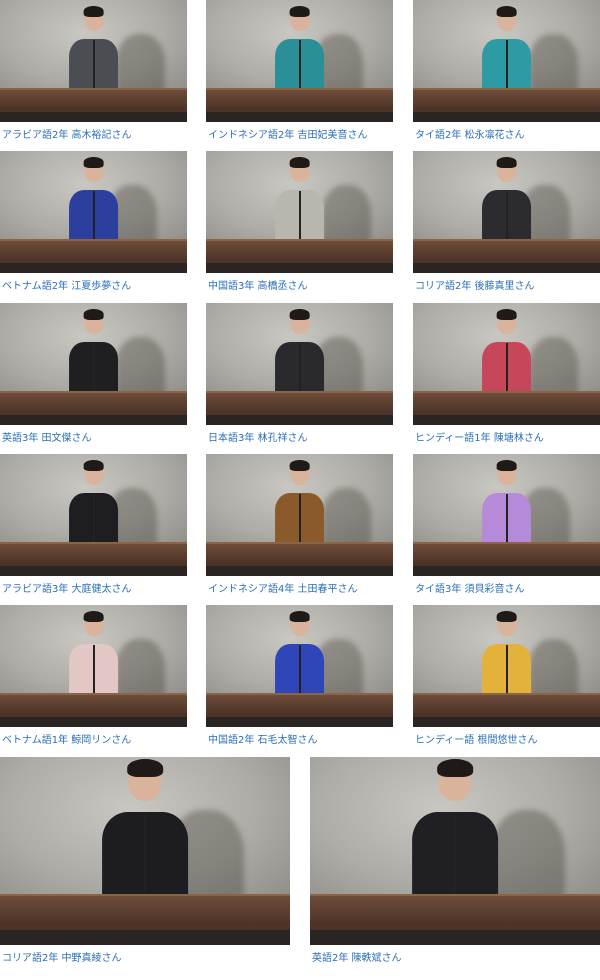  What do you see at coordinates (47, 438) in the screenshot?
I see `speaker-caption: 英語3年 田文傑さん` at bounding box center [47, 438].